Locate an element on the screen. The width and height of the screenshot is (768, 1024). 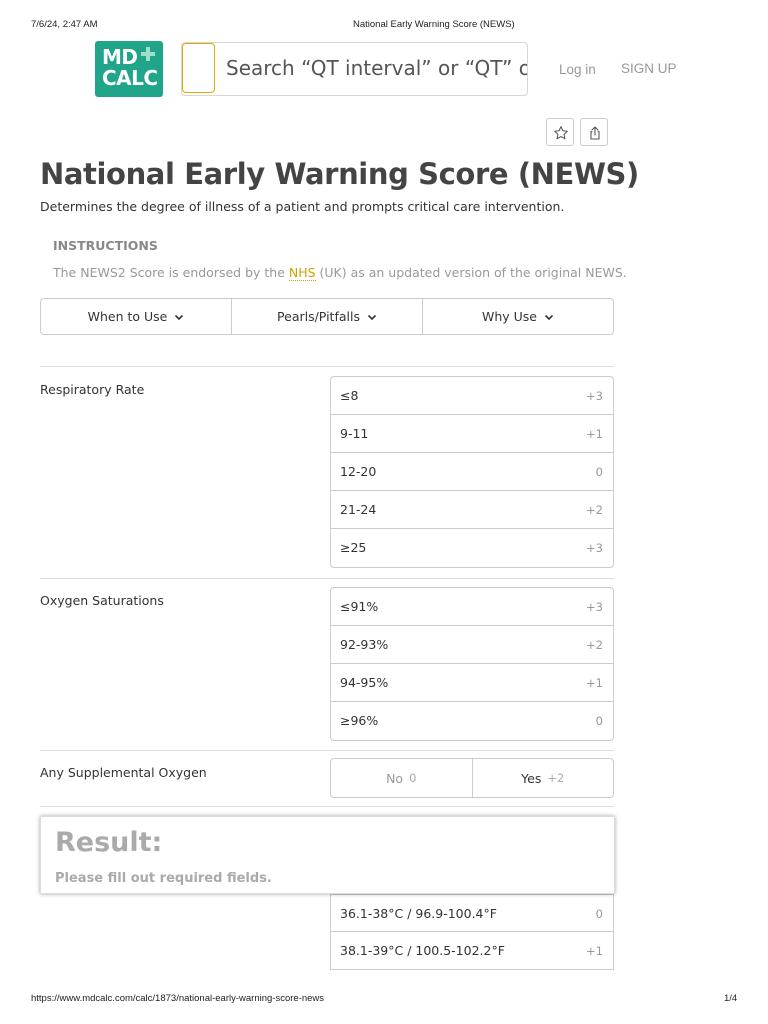
print-page-number: 1/4 is located at coordinates (731, 998).